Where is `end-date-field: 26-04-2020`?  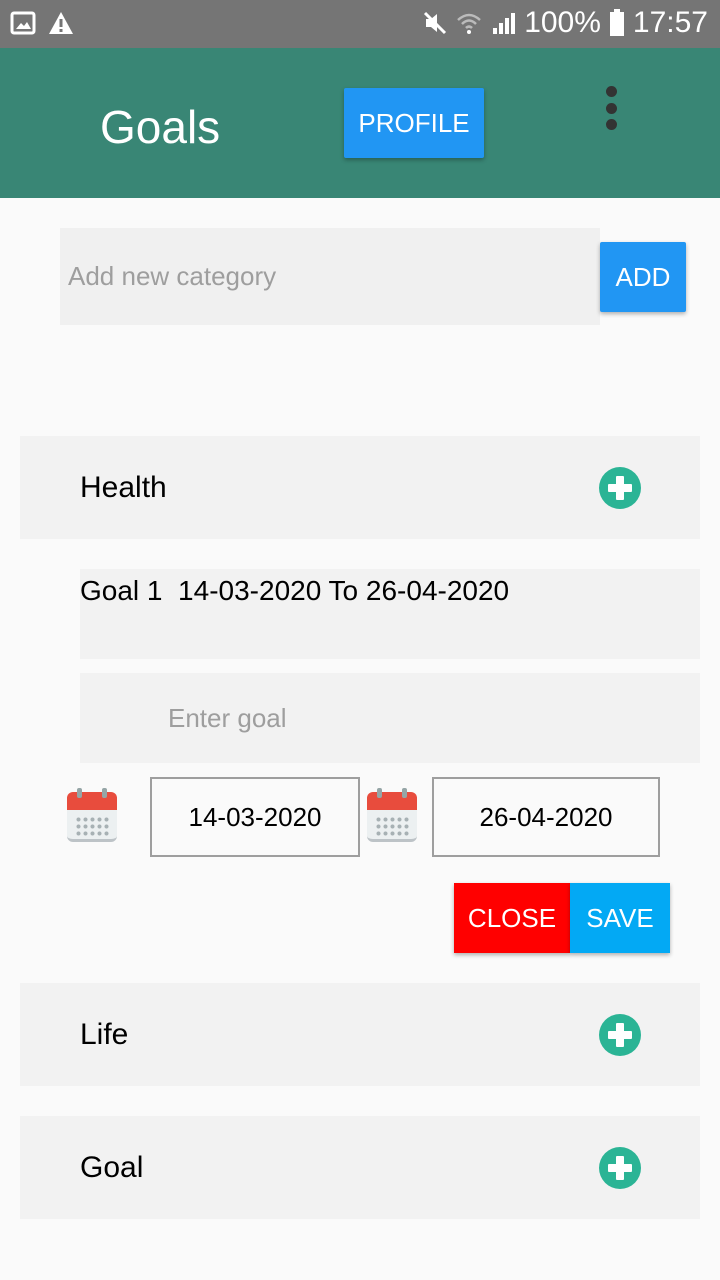
end-date-field: 26-04-2020 is located at coordinates (546, 817).